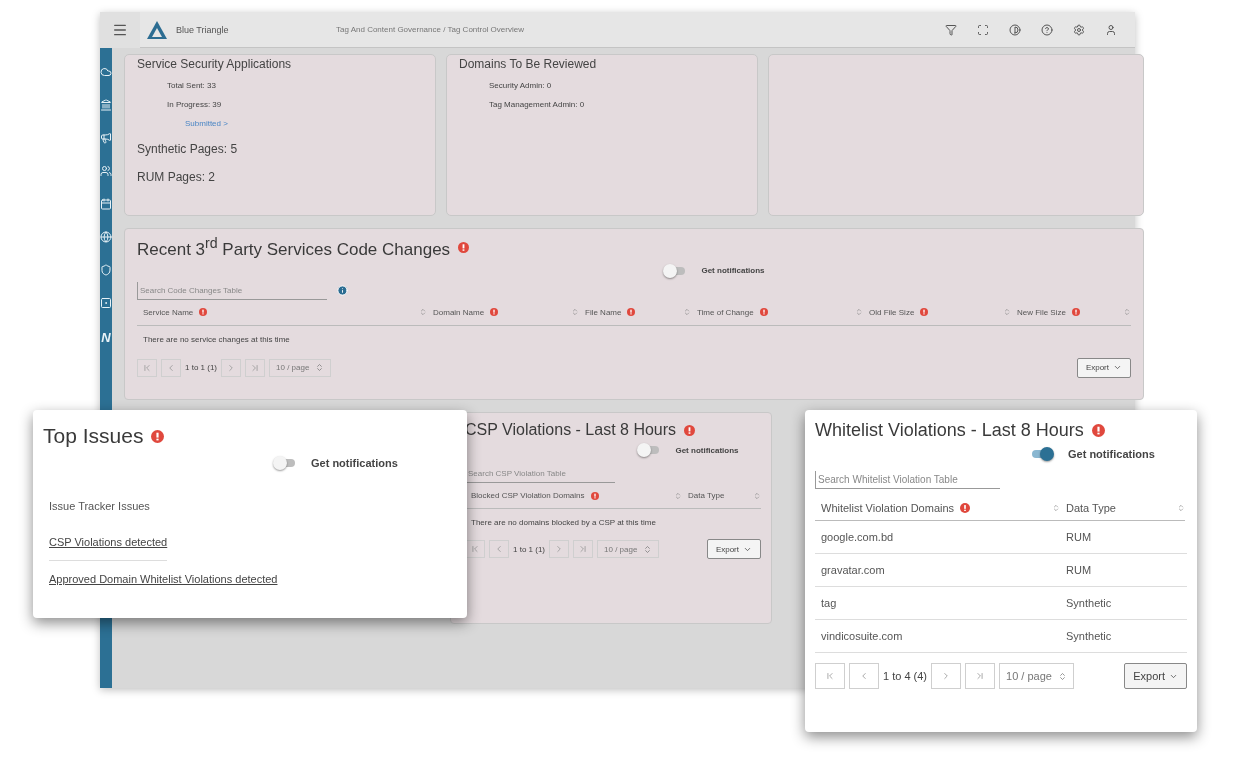 This screenshot has height=767, width=1233. I want to click on contrast-icon, so click(1015, 29).